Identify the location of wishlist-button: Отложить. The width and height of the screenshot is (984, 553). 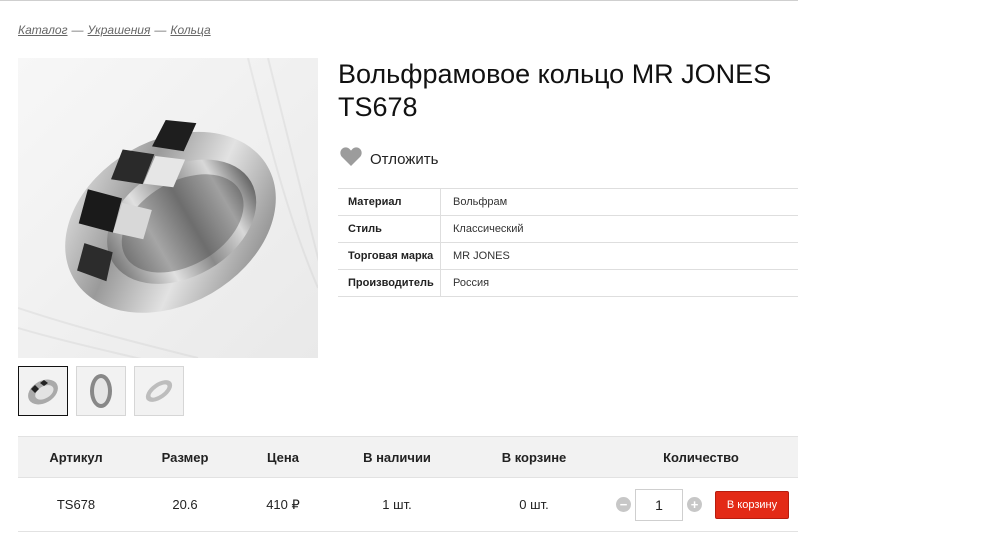
(389, 159).